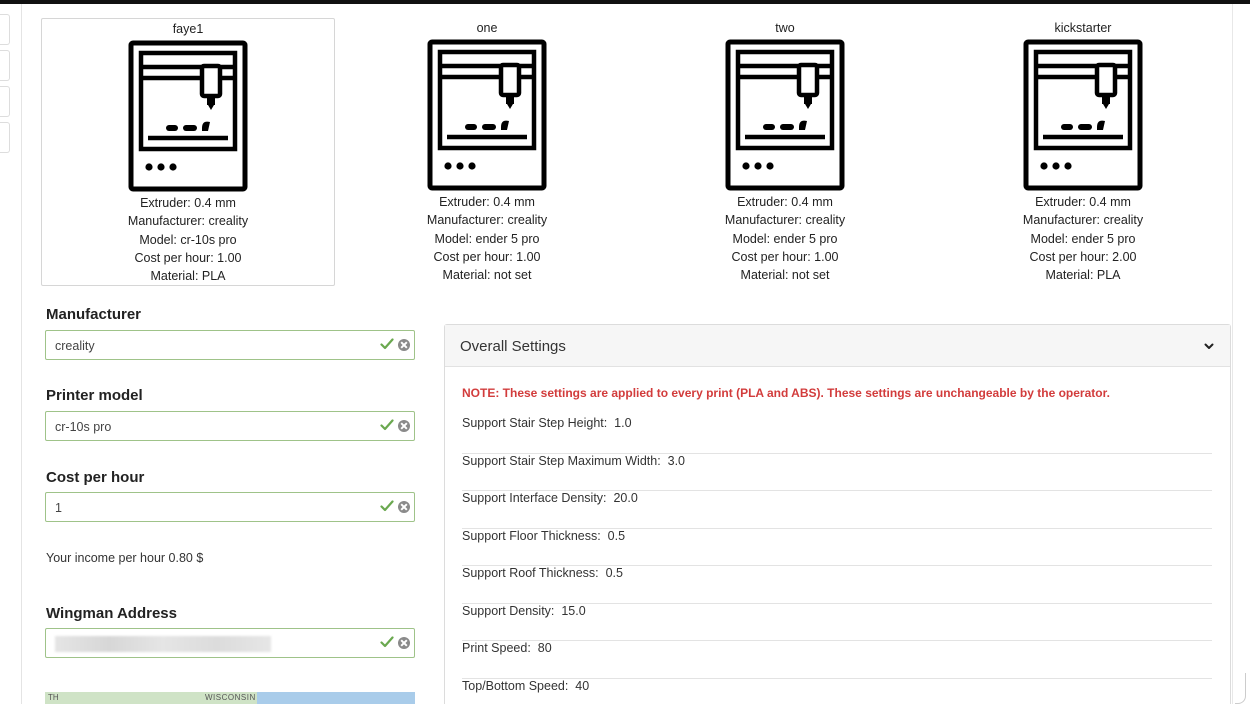 The image size is (1250, 704). I want to click on address-map: TH WISCONSIN, so click(230, 698).